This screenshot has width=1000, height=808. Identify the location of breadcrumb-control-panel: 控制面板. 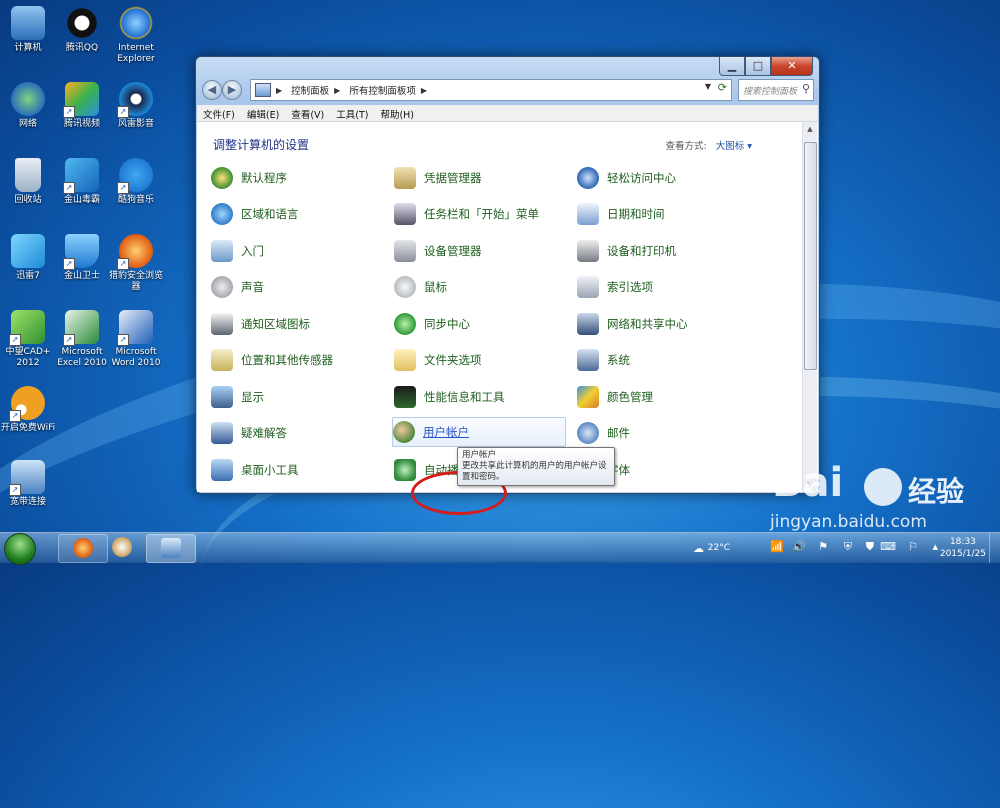
(310, 90).